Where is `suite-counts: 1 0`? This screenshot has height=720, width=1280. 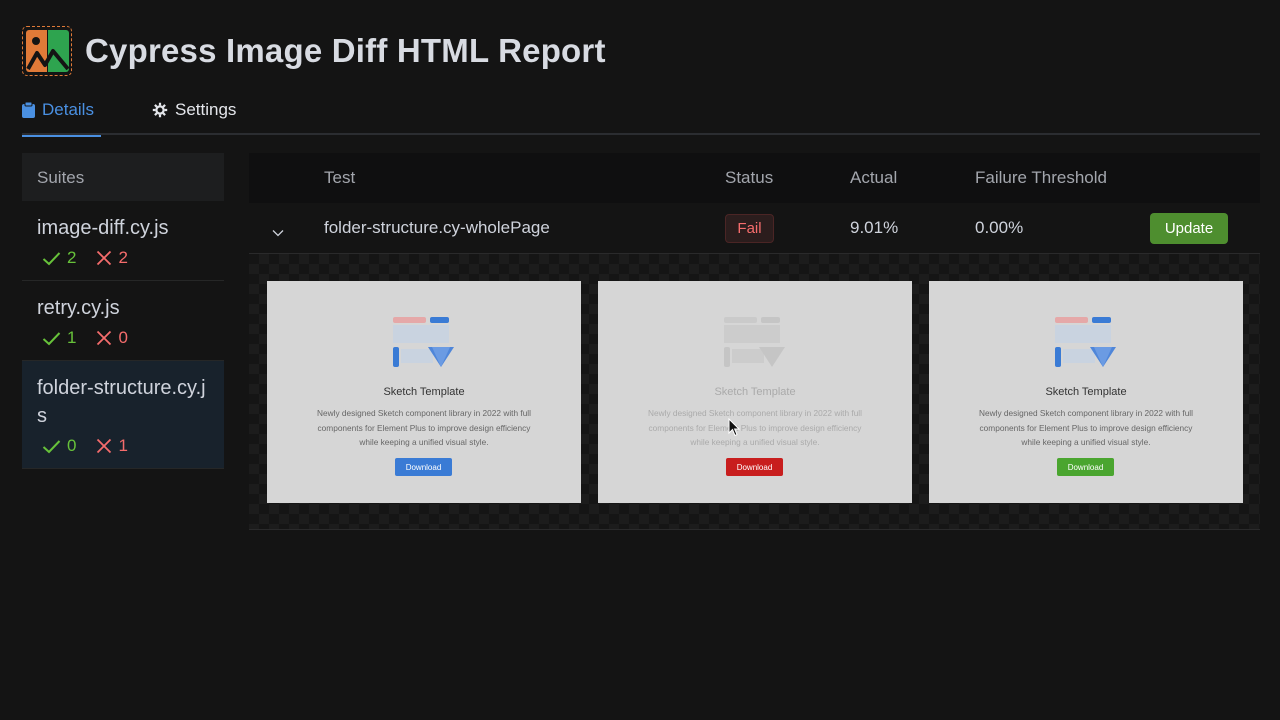 suite-counts: 1 0 is located at coordinates (123, 338).